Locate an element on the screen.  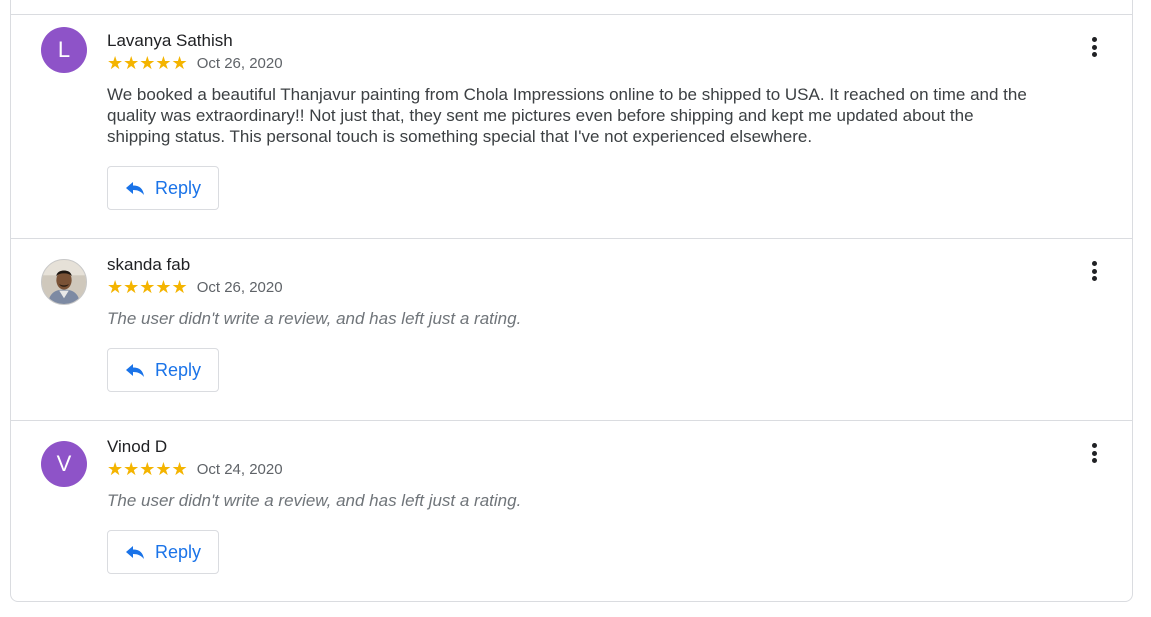
profile-photo-icon is located at coordinates (64, 282).